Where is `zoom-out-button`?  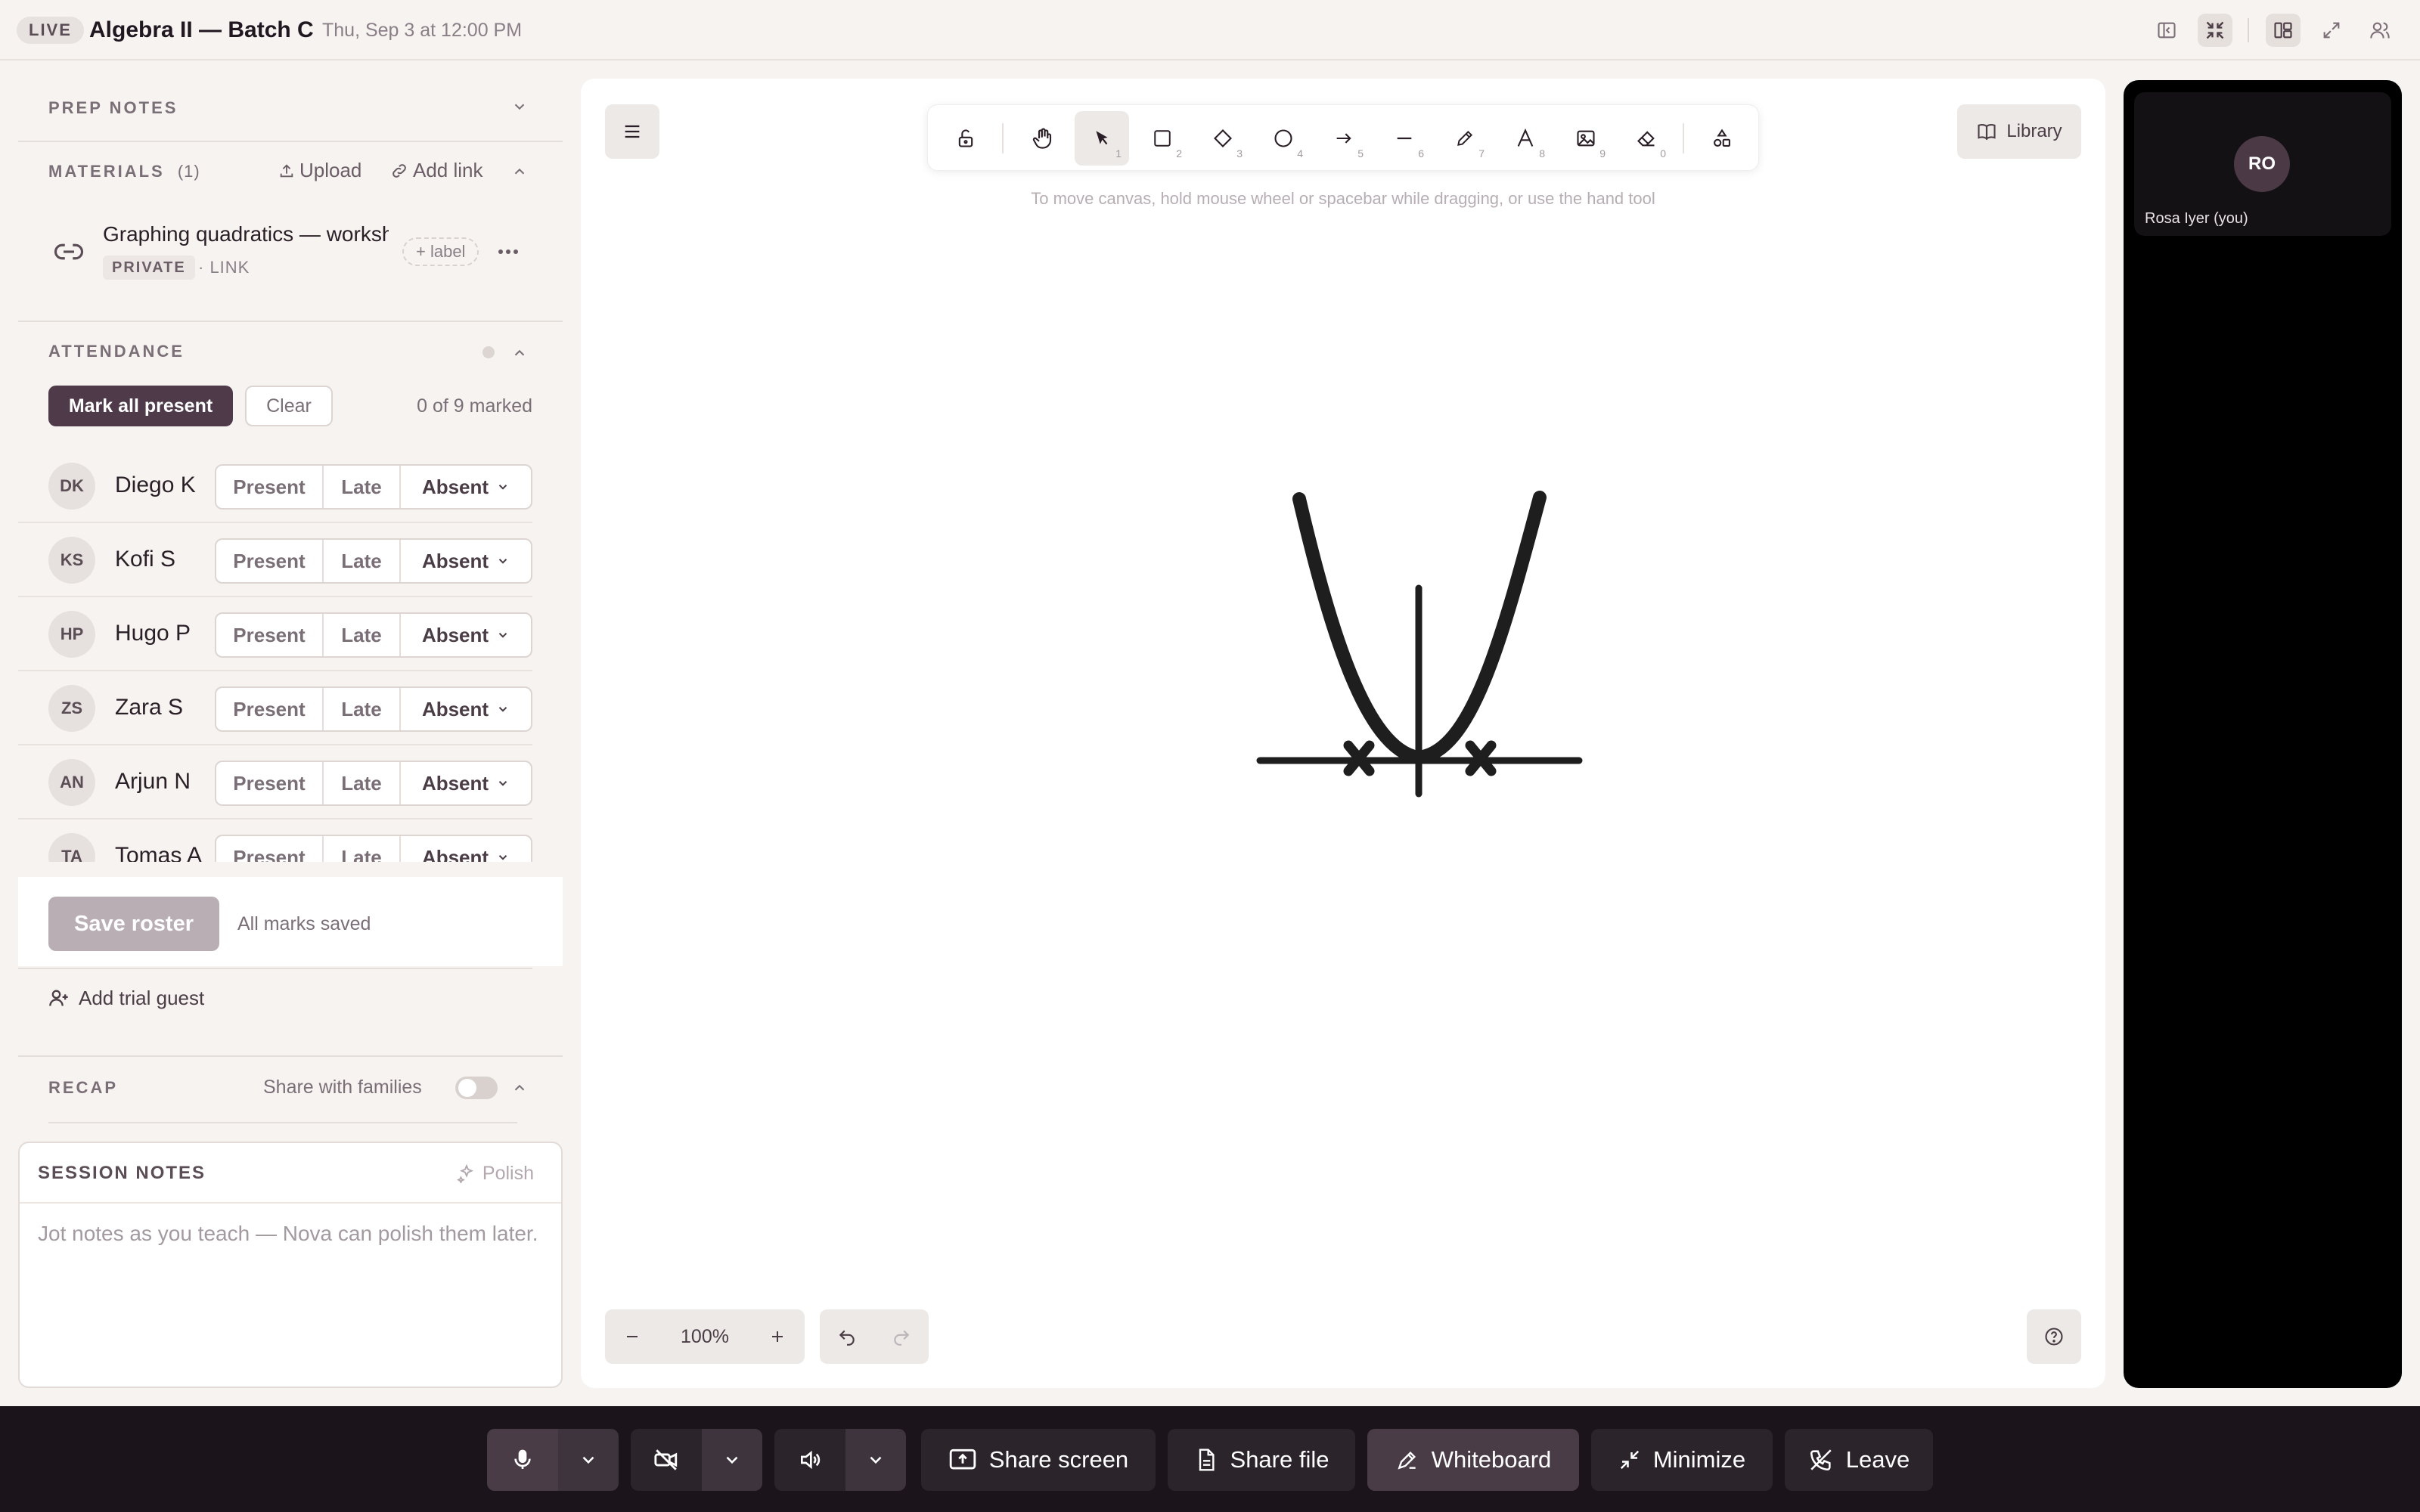 zoom-out-button is located at coordinates (632, 1336).